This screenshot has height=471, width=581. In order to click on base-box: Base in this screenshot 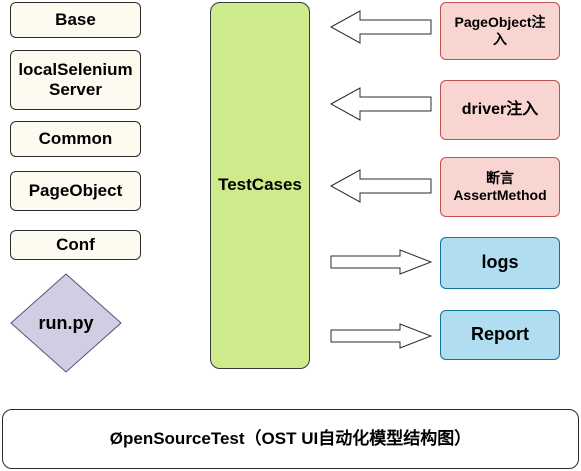, I will do `click(75, 20)`.